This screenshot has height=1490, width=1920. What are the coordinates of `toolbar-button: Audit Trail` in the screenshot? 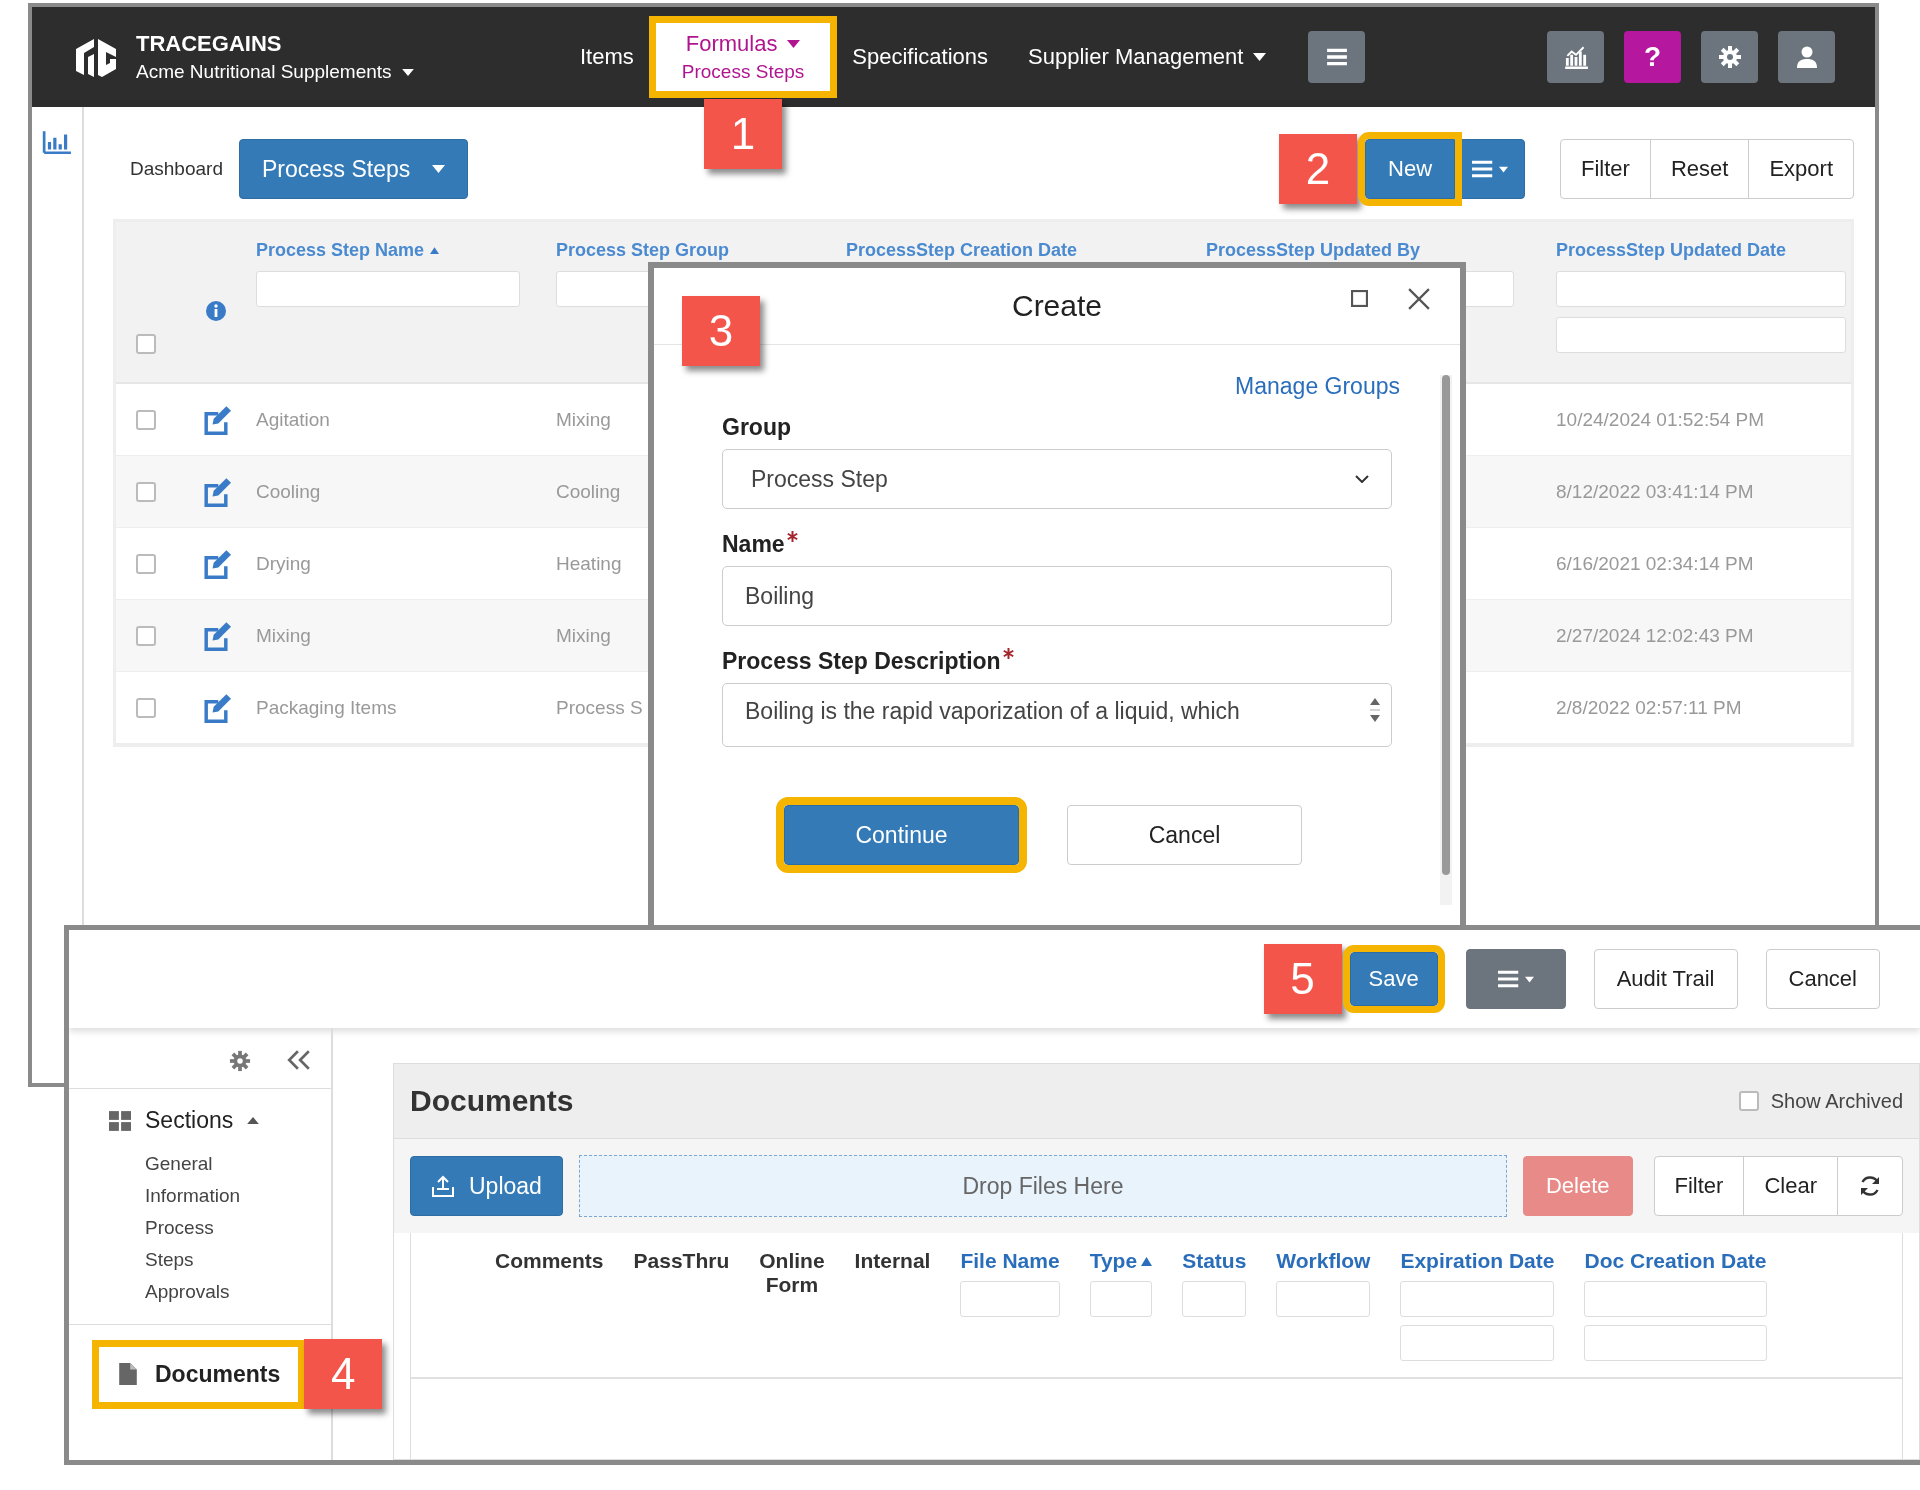 It's located at (1665, 979).